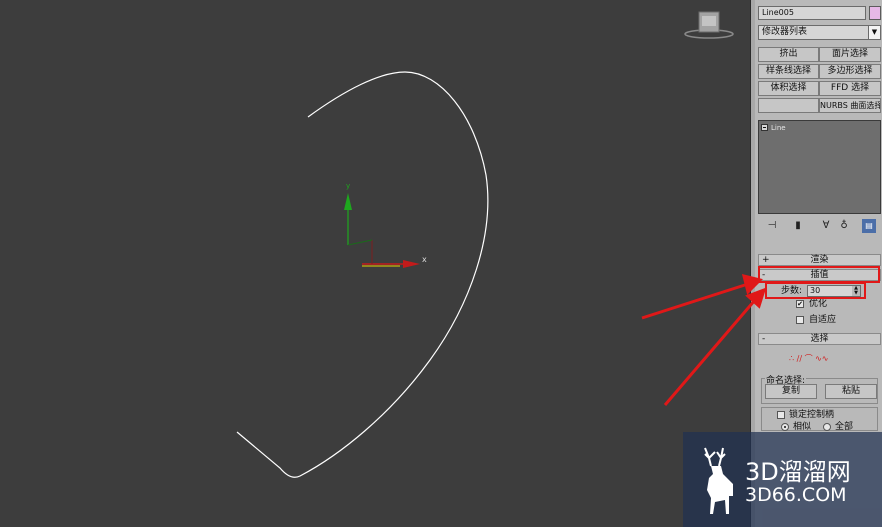 This screenshot has width=882, height=527. Describe the element at coordinates (788, 54) in the screenshot. I see `extrude-button: 挤出` at that location.